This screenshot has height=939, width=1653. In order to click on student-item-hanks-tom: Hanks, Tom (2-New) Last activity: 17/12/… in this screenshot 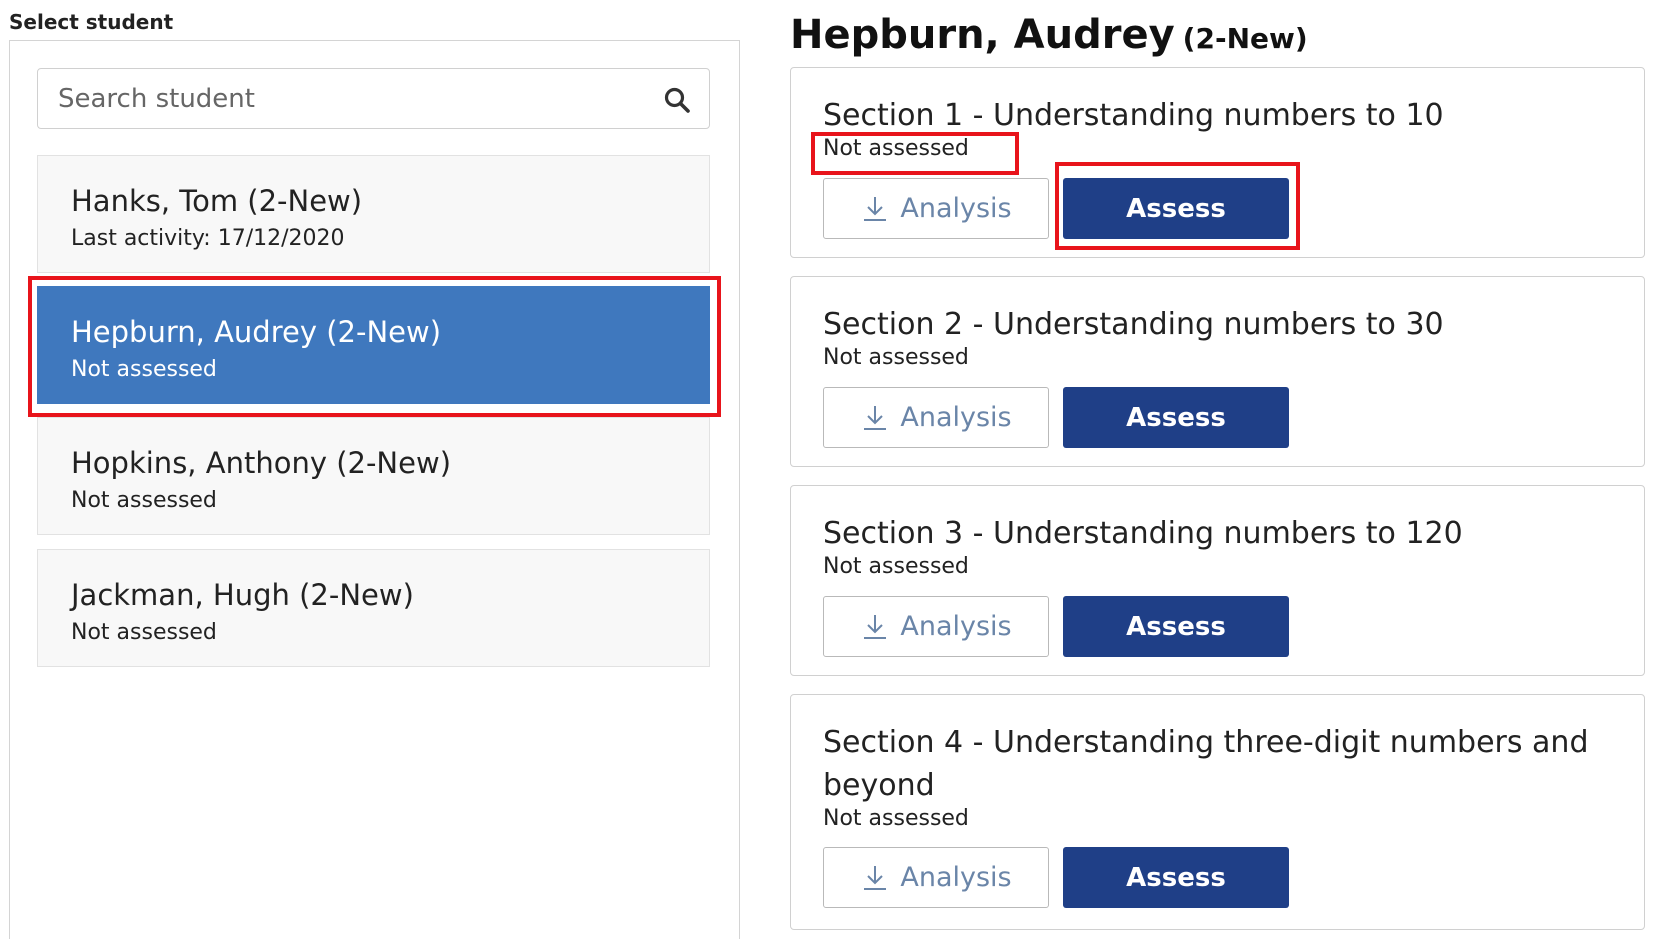, I will do `click(373, 214)`.